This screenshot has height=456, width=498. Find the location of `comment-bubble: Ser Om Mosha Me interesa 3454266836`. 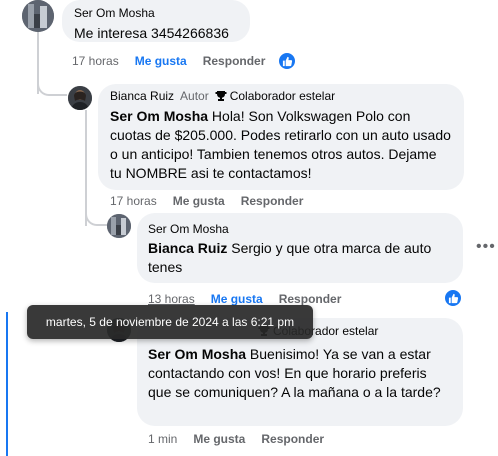

comment-bubble: Ser Om Mosha Me interesa 3454266836 is located at coordinates (156, 21).